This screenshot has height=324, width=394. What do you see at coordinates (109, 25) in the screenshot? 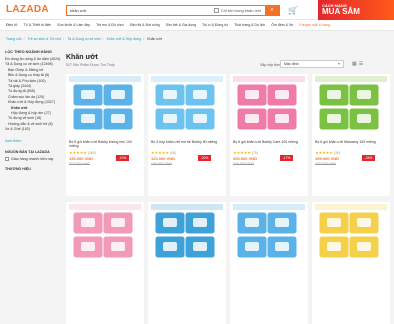
I see `nav-item: Trẻ em & Đồ chơi` at bounding box center [109, 25].